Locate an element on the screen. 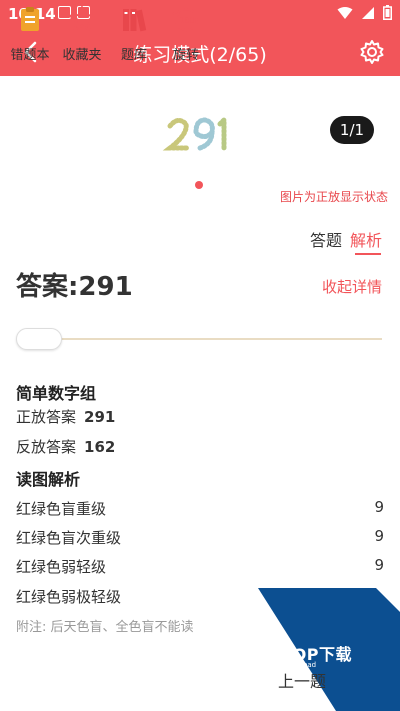 The height and width of the screenshot is (711, 400). wifi-icon is located at coordinates (345, 12).